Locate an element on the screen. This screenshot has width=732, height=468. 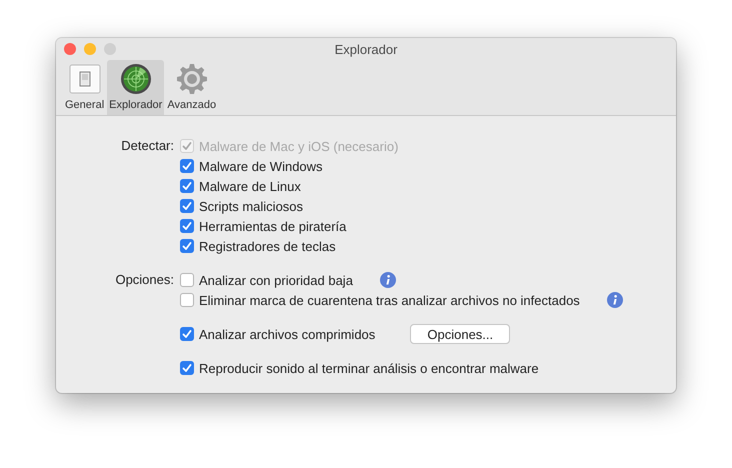
checkbox-label: Analizar archivos comprimidos is located at coordinates (287, 334).